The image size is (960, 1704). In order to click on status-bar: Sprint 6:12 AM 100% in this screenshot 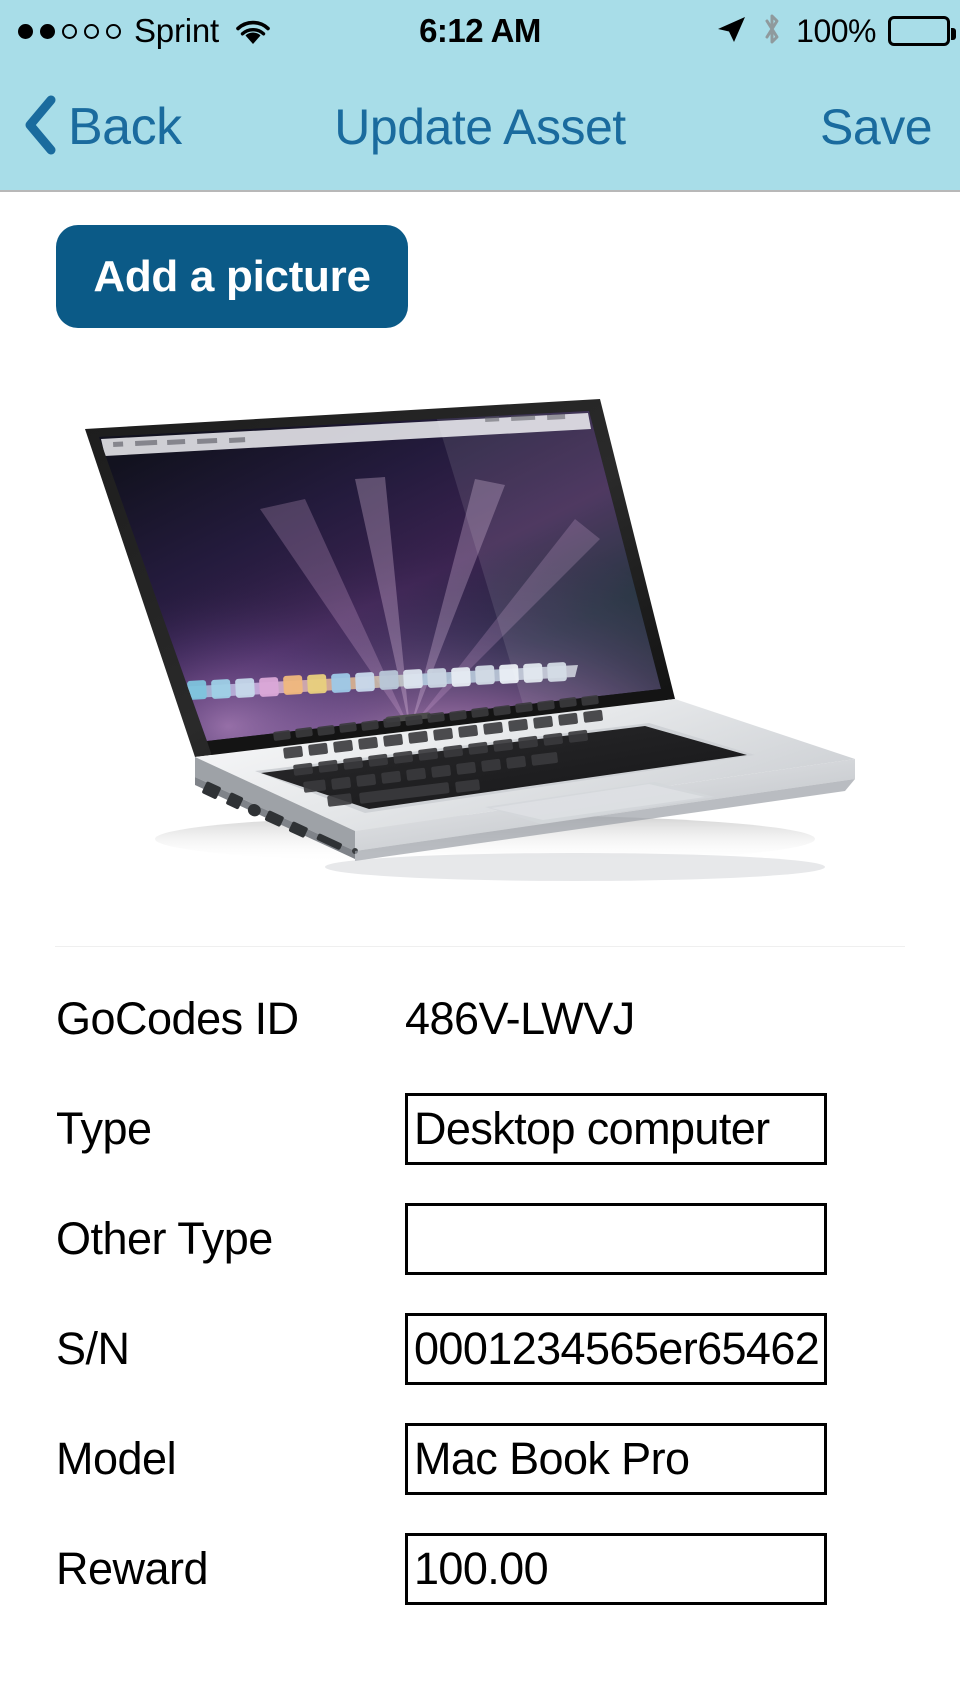, I will do `click(480, 31)`.